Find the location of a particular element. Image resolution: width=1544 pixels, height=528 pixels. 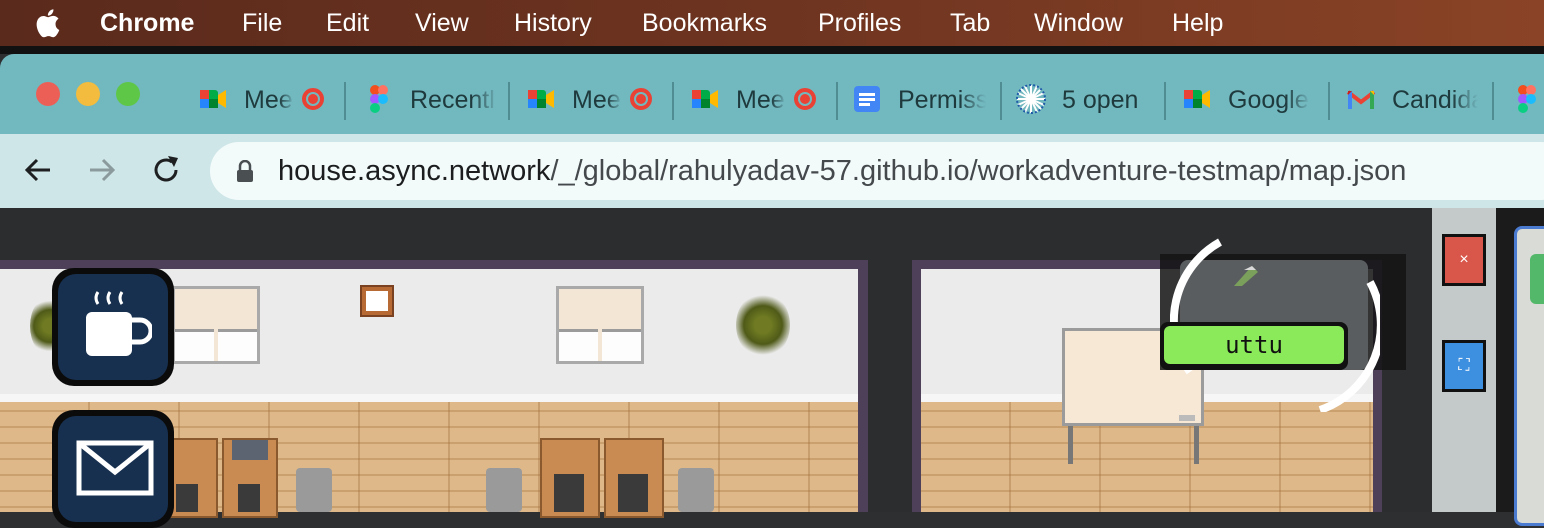

back-arrow-icon is located at coordinates (38, 170).